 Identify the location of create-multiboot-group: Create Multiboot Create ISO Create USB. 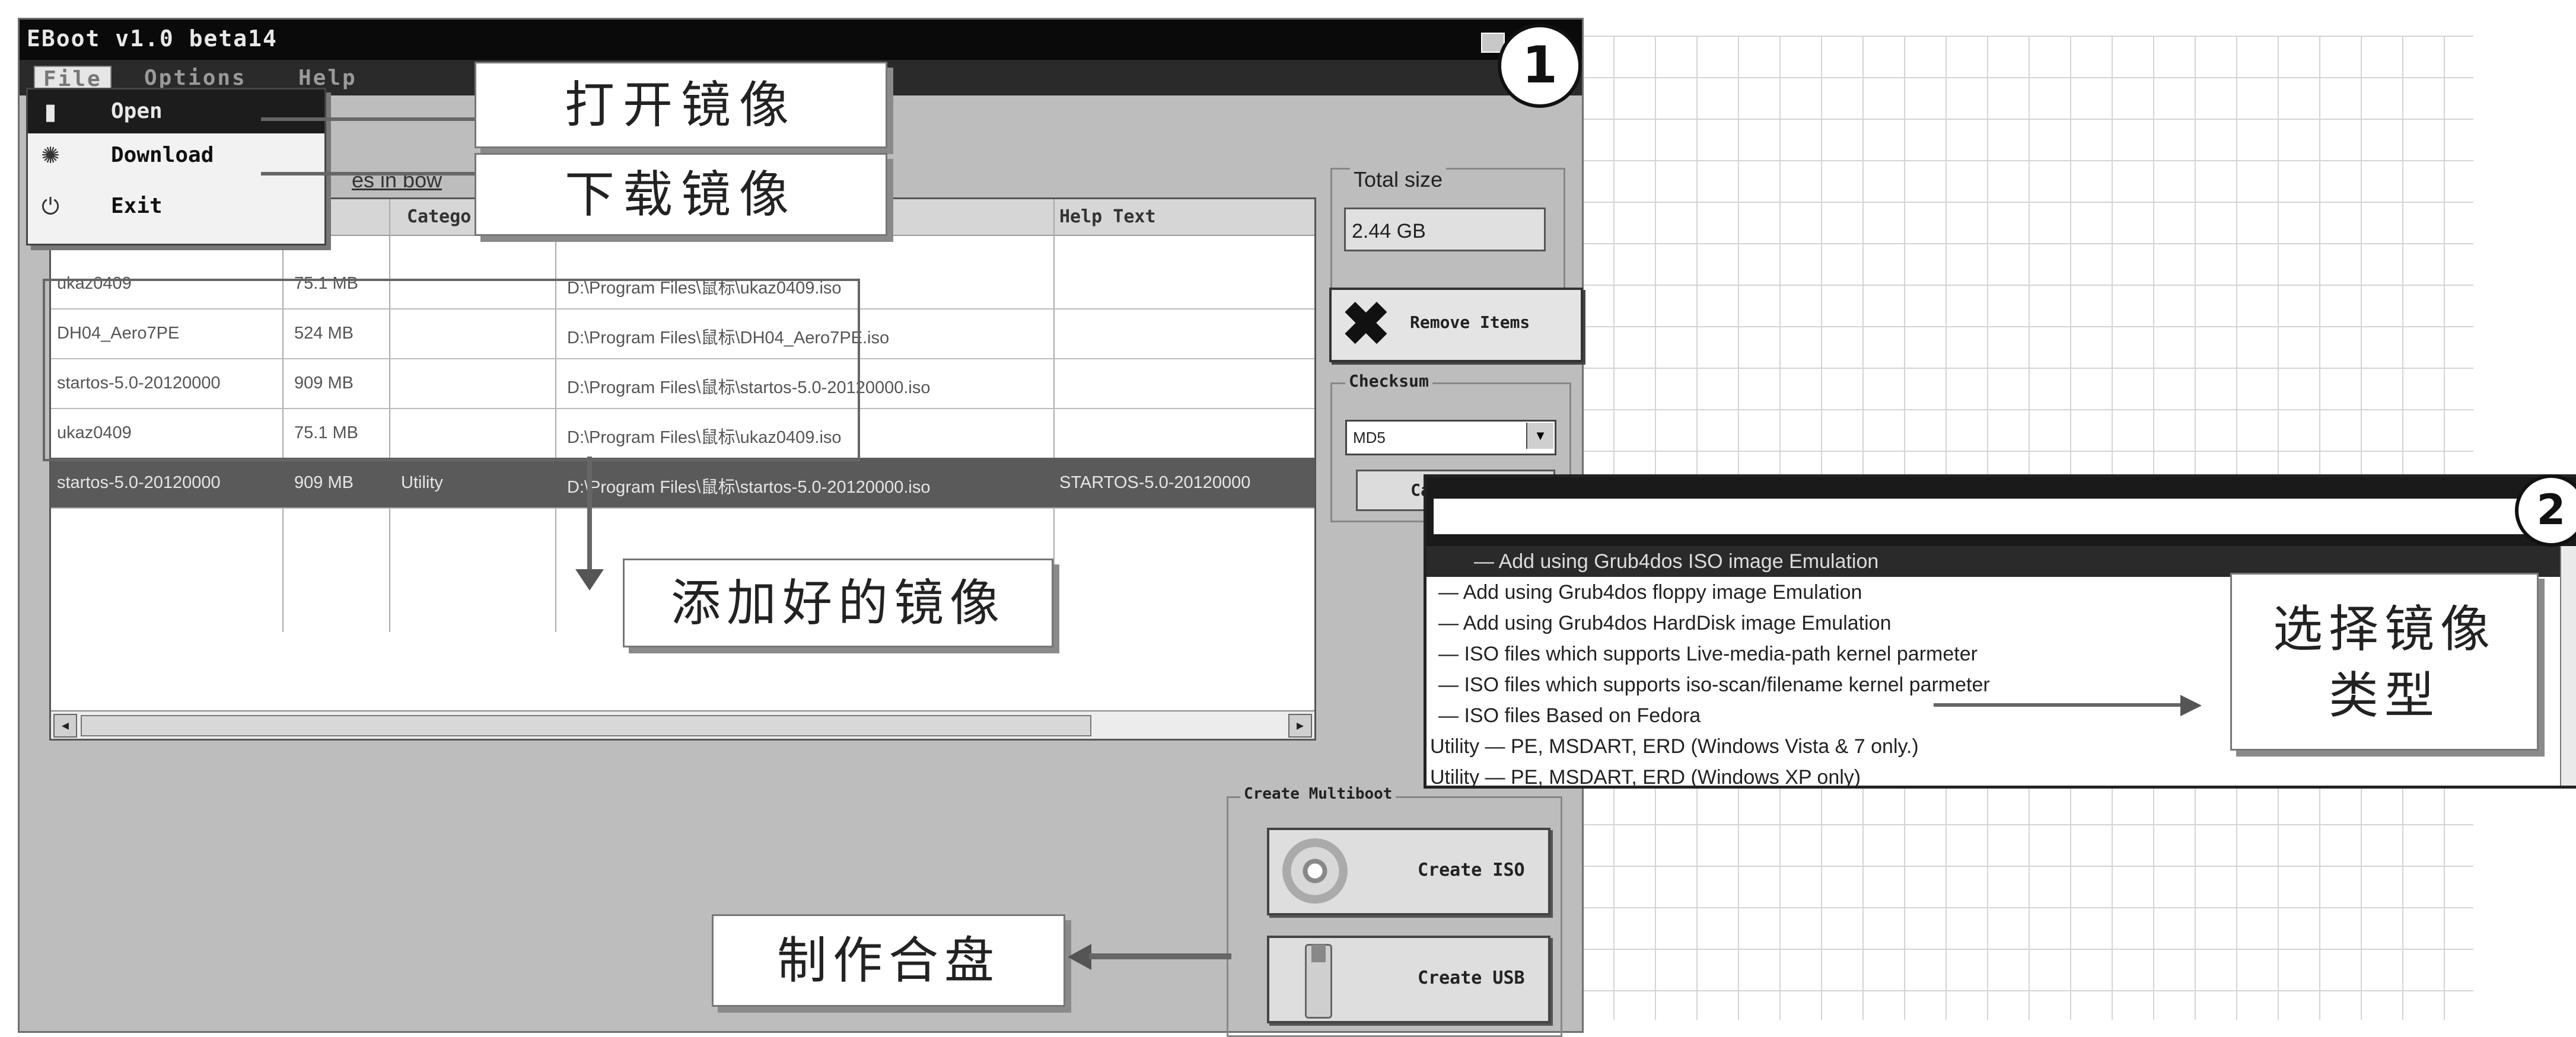
(1394, 911).